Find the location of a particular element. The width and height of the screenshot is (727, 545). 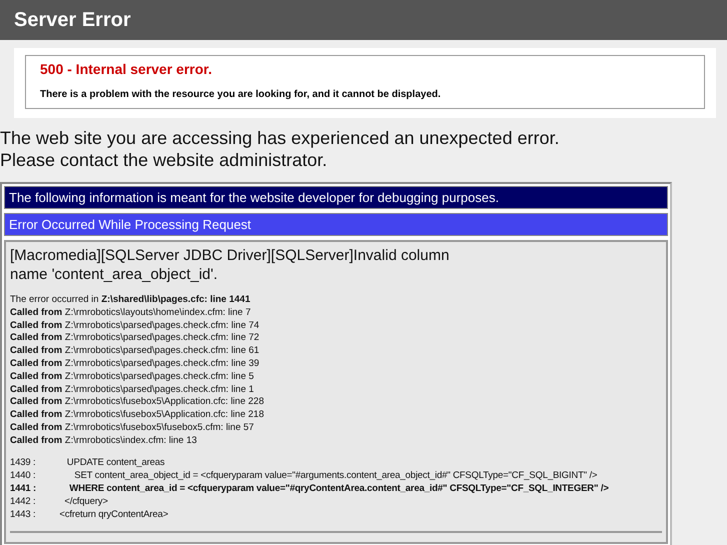

page-title: Server Error is located at coordinates (72, 20).